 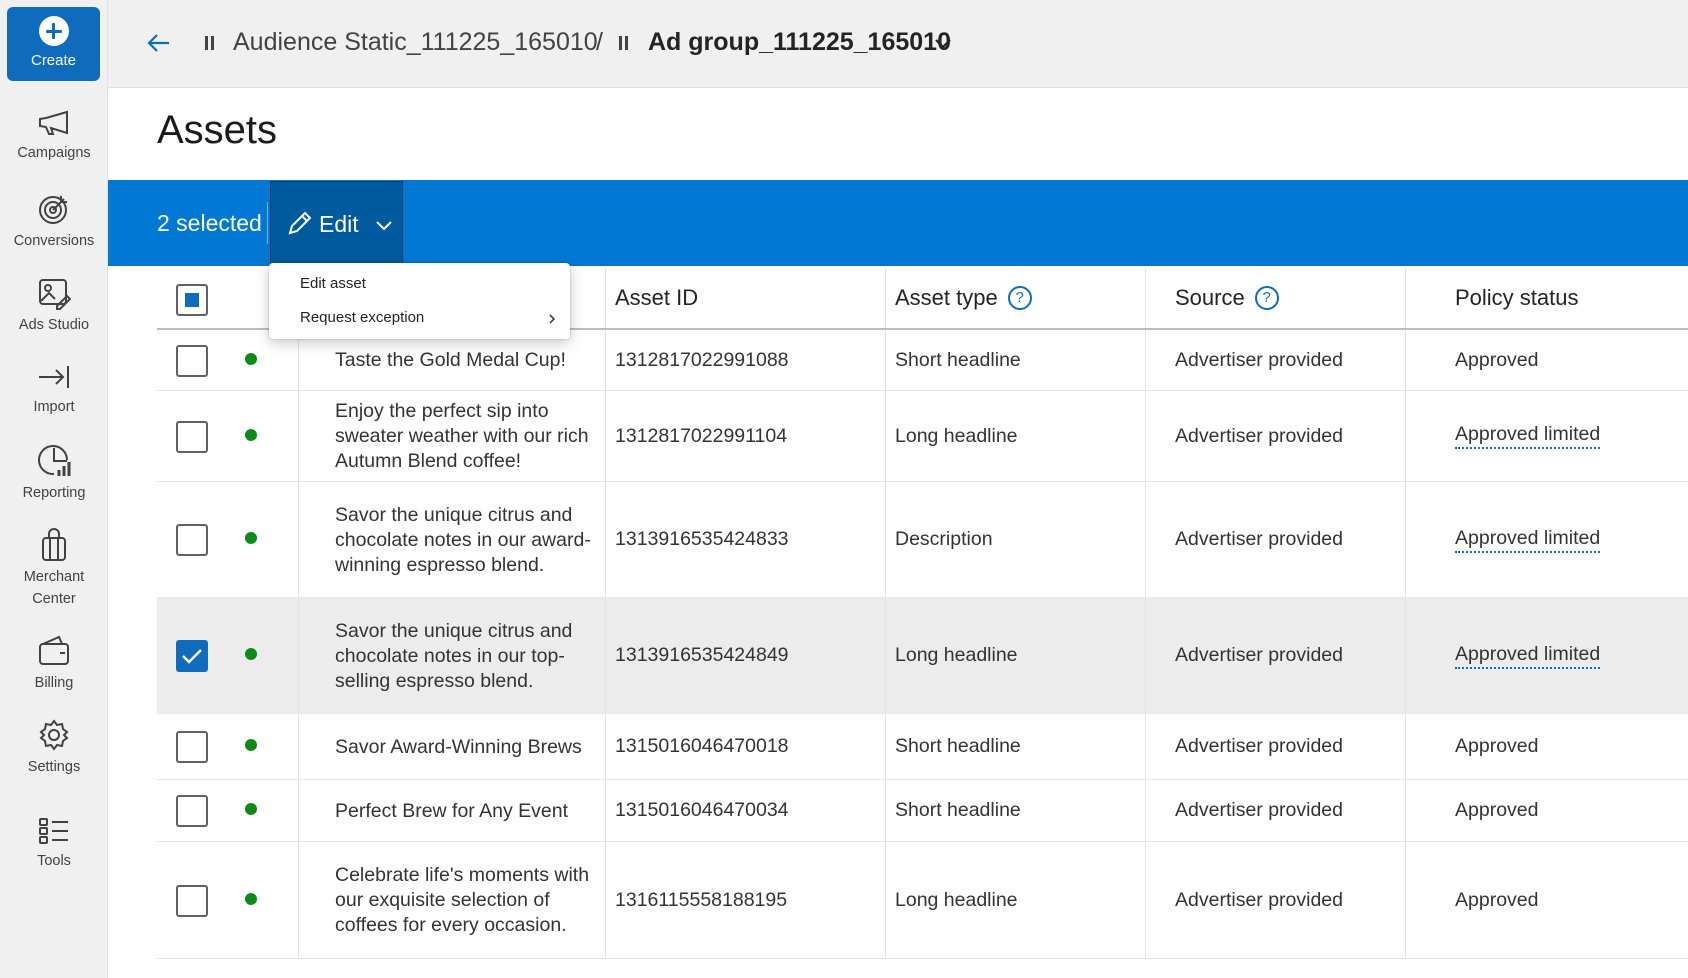 What do you see at coordinates (54, 569) in the screenshot?
I see `nav-merchant-center: Merchant Center` at bounding box center [54, 569].